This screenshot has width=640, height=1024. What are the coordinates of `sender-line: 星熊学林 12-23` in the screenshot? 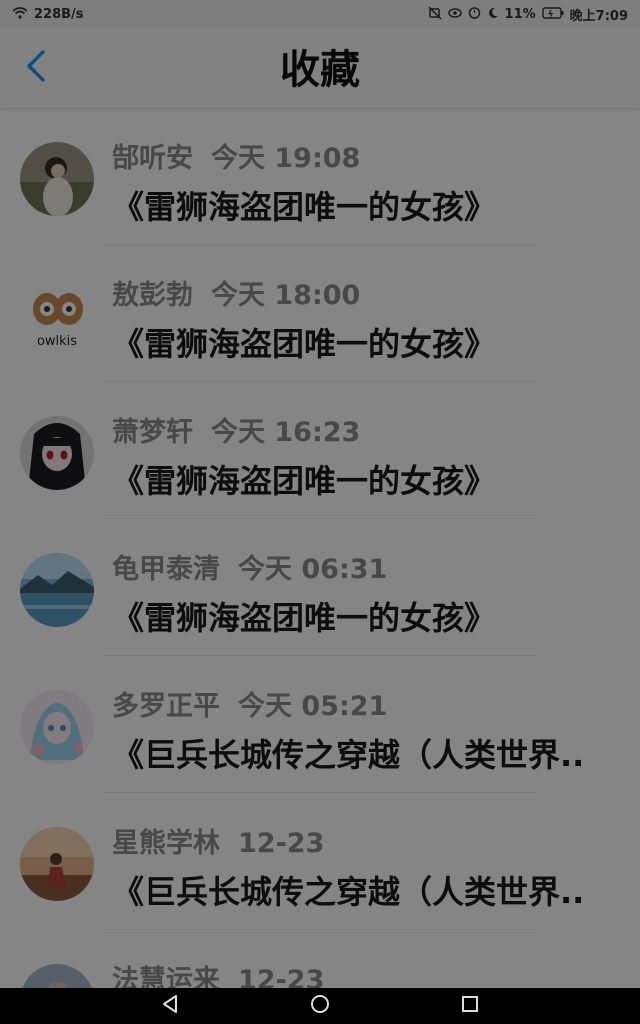 It's located at (218, 840).